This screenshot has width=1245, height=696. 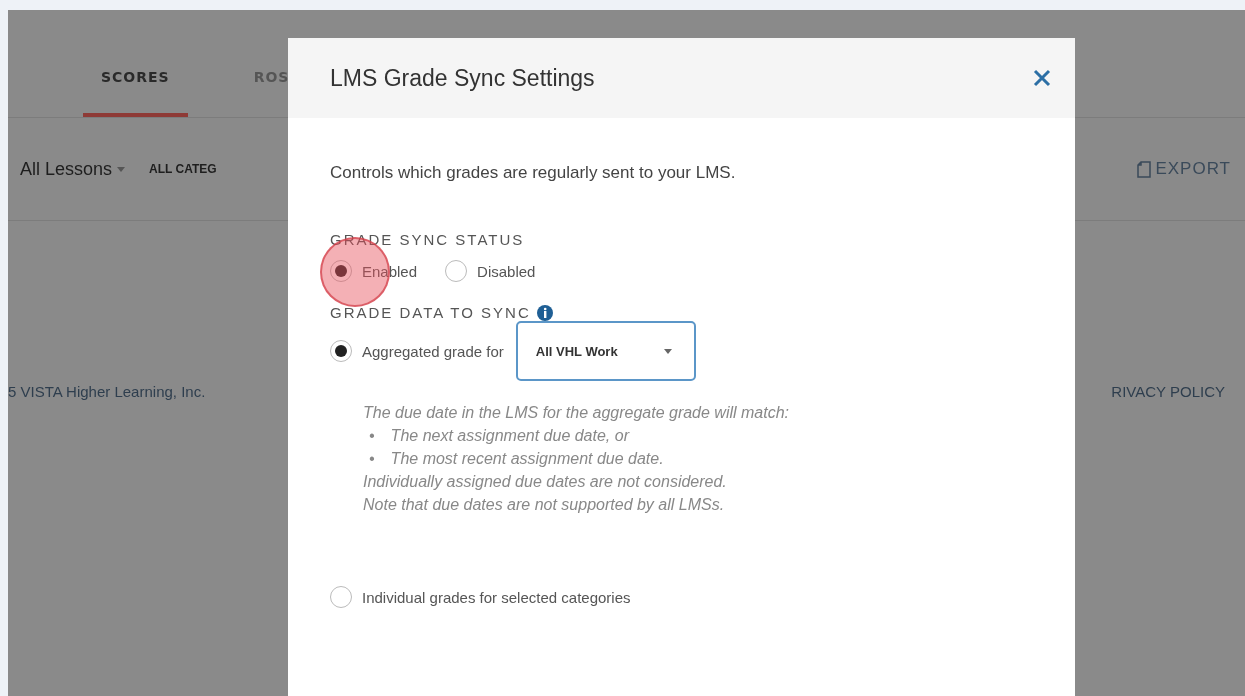 What do you see at coordinates (1144, 169) in the screenshot?
I see `document-icon` at bounding box center [1144, 169].